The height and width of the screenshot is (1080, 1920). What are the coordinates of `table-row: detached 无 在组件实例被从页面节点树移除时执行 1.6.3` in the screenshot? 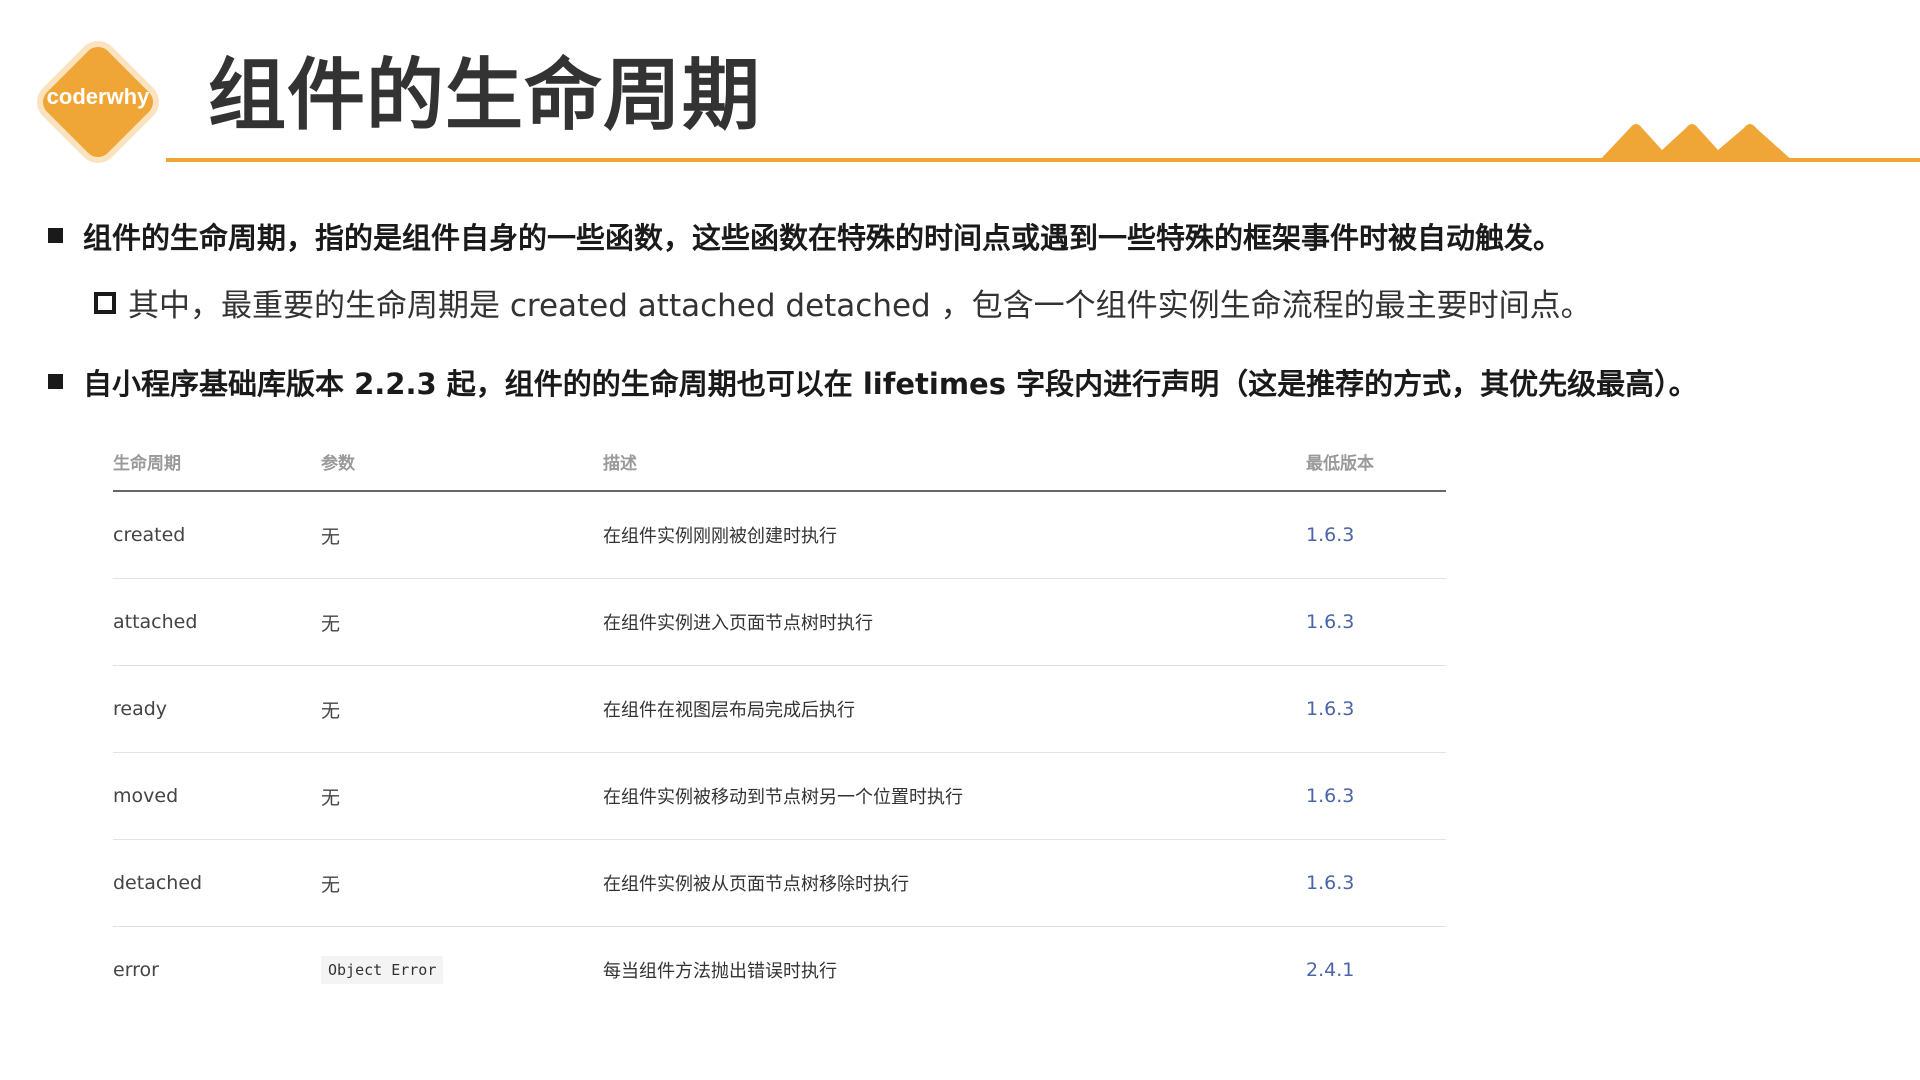 It's located at (779, 883).